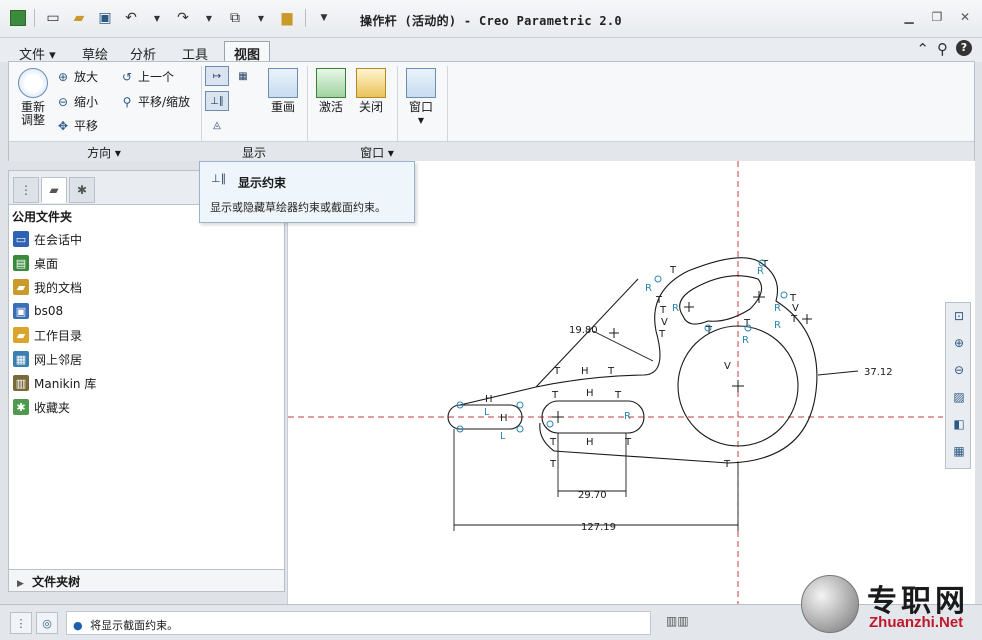 The height and width of the screenshot is (640, 982). What do you see at coordinates (964, 48) in the screenshot?
I see `help-icon: ?` at bounding box center [964, 48].